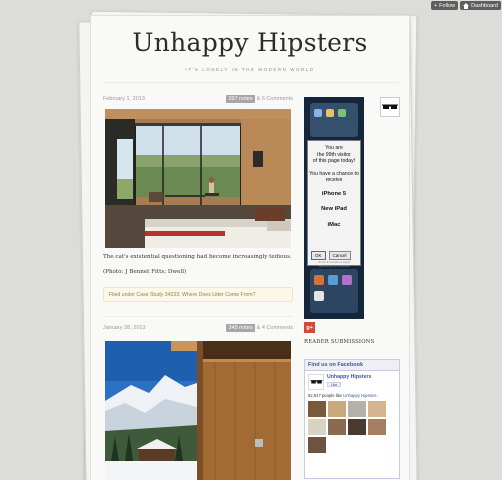 The height and width of the screenshot is (480, 502). What do you see at coordinates (352, 365) in the screenshot?
I see `facebook-header: Find us on Facebook` at bounding box center [352, 365].